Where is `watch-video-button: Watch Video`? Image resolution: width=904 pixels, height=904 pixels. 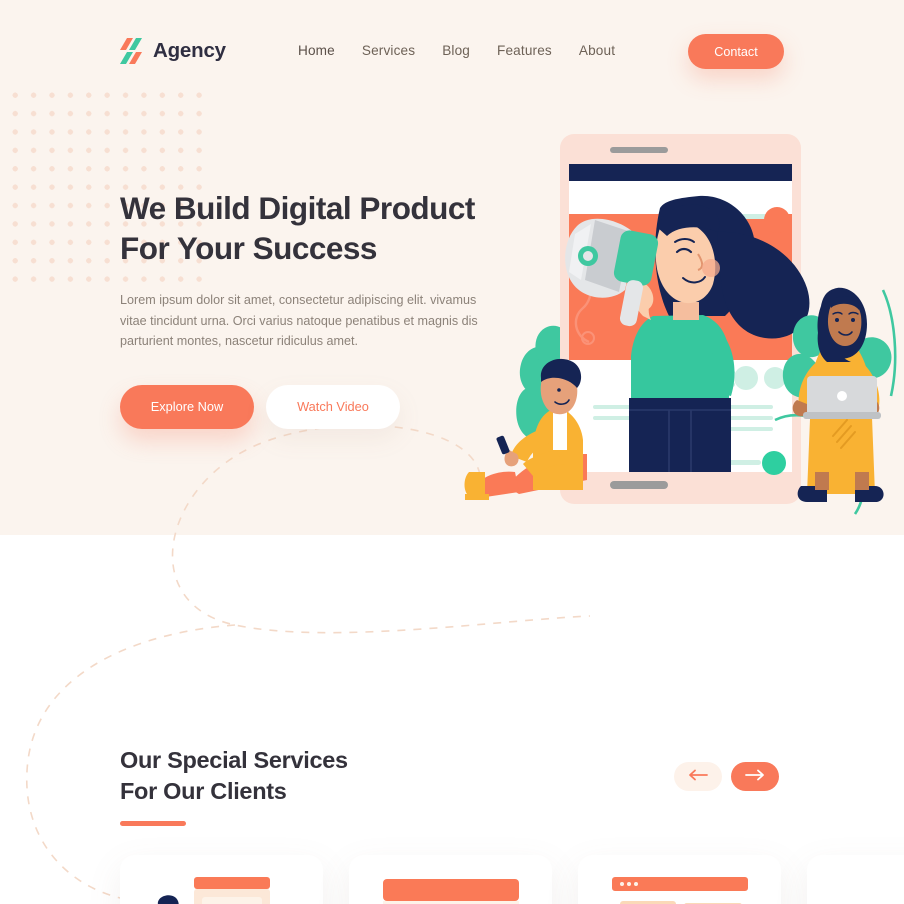
watch-video-button: Watch Video is located at coordinates (333, 406).